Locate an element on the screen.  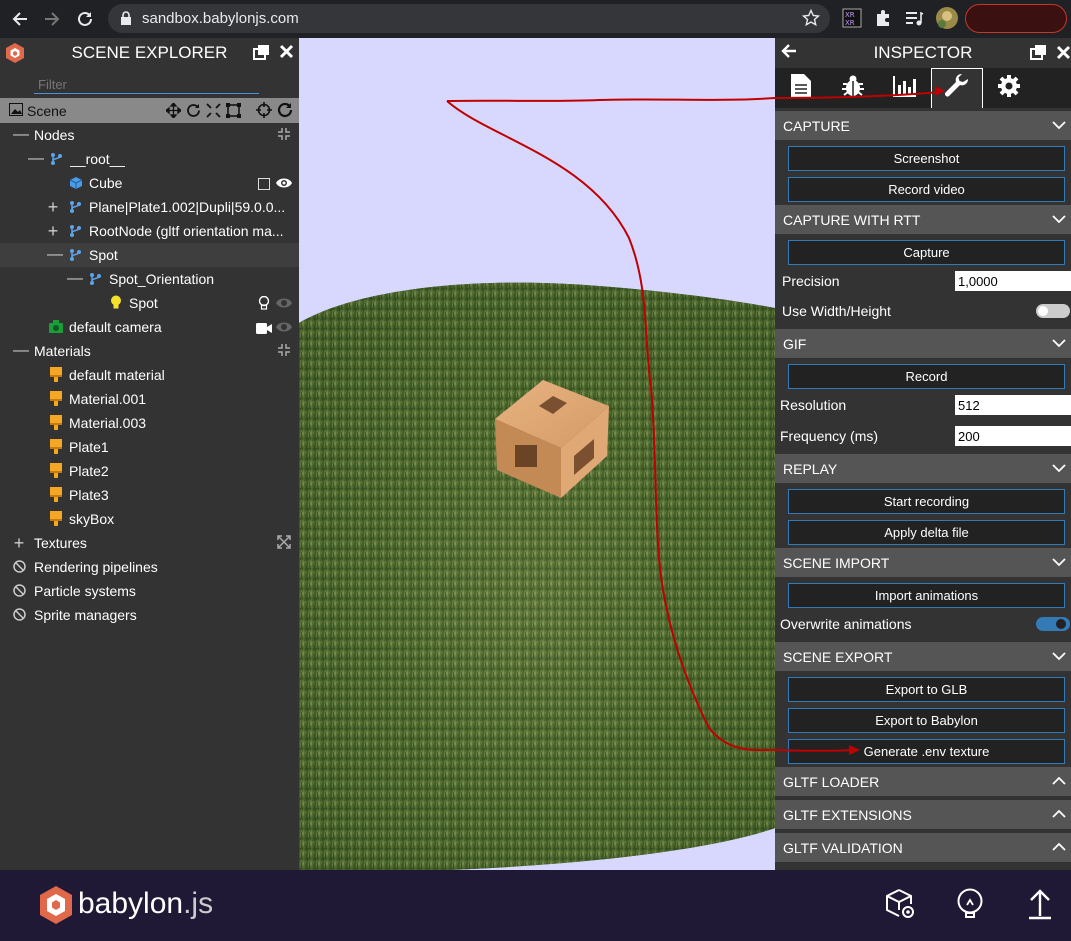
upload-icon is located at coordinates (1040, 906).